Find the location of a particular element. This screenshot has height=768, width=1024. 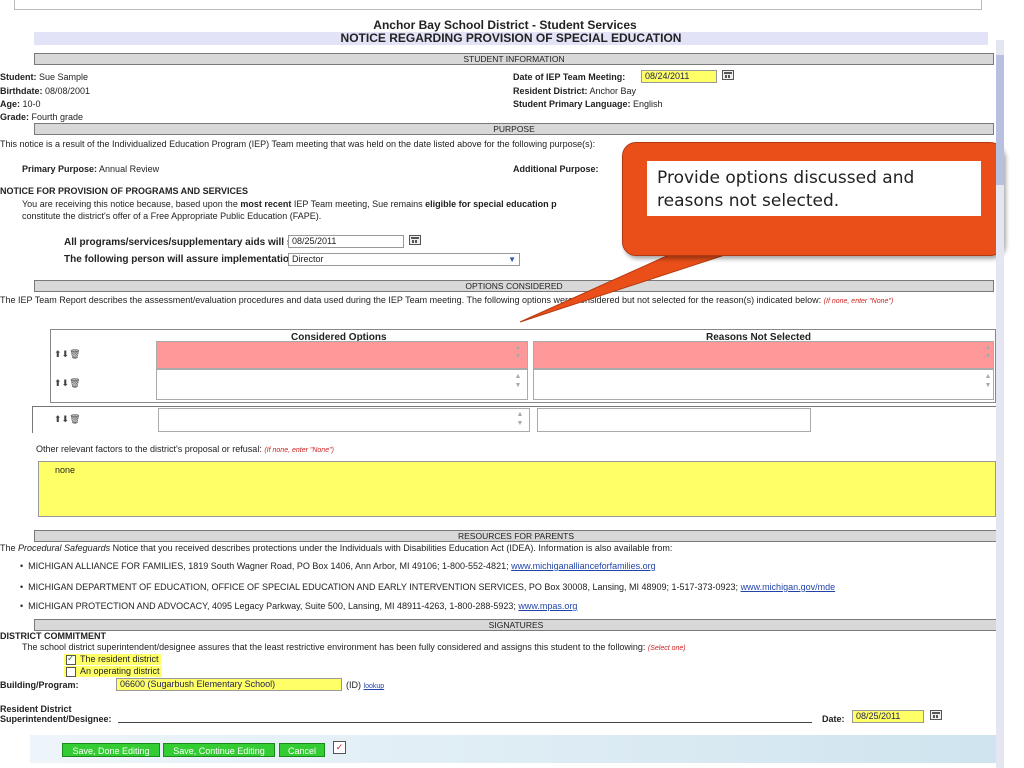

option-resident-district: The resident district is located at coordinates (112, 659).